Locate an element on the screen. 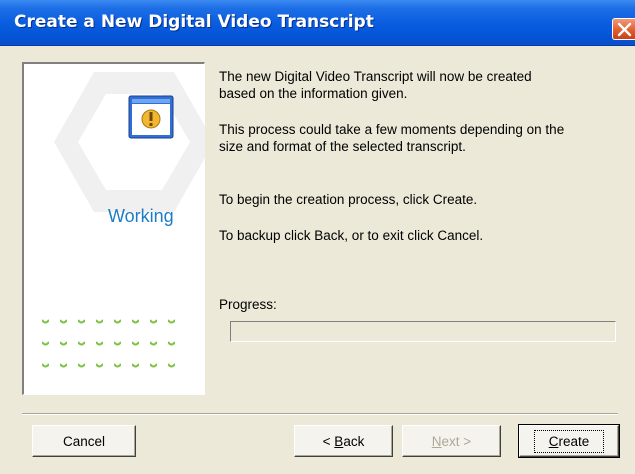 The width and height of the screenshot is (635, 474). create-button-label: Create is located at coordinates (569, 441).